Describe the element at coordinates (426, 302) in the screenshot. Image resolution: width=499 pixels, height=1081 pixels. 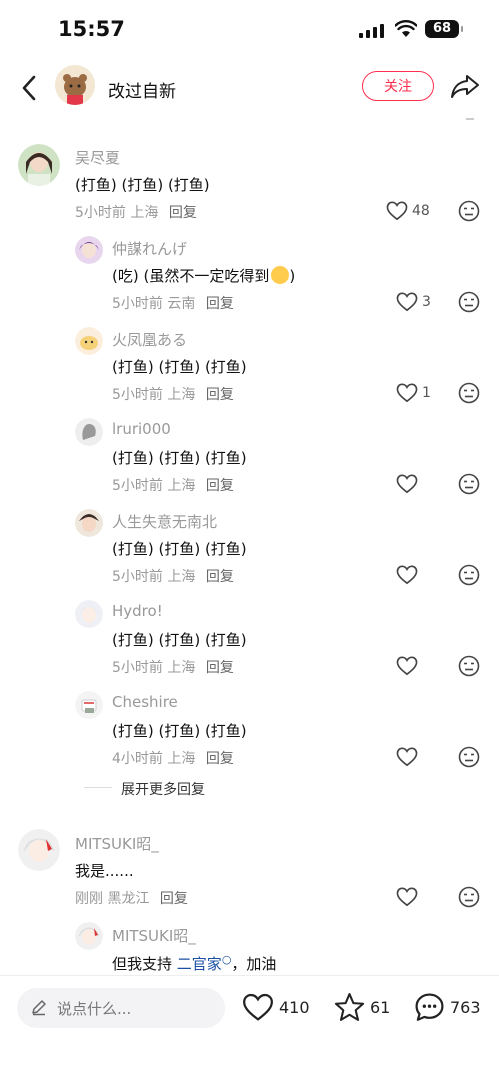
I see `like-count: 3` at that location.